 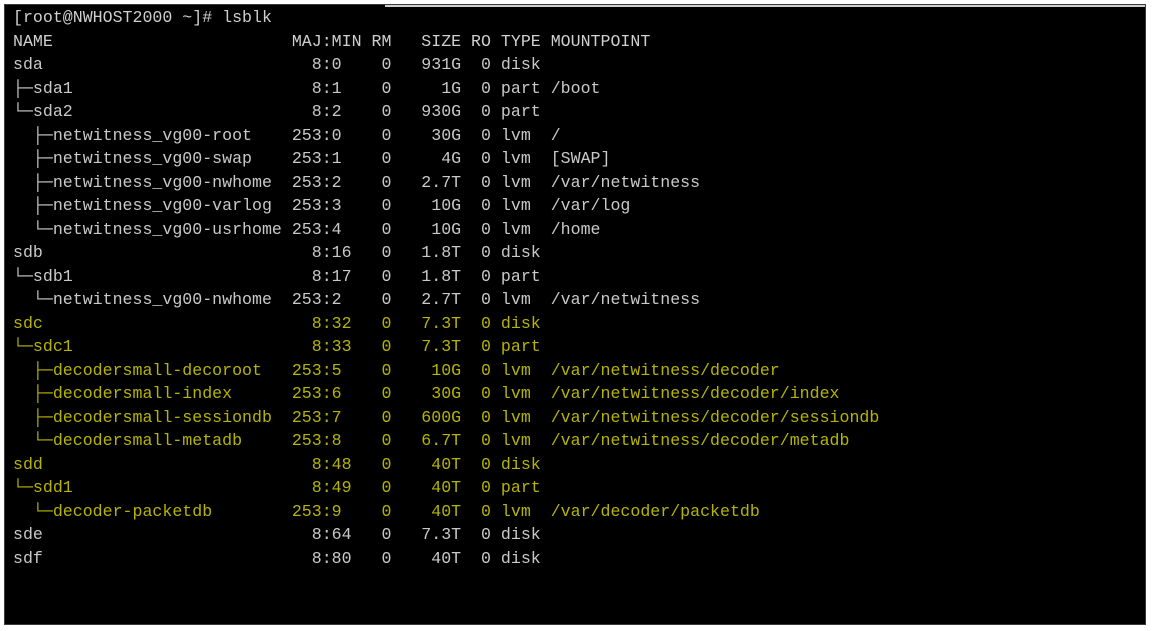 What do you see at coordinates (277, 464) in the screenshot?
I see `table-row: sdd 8:48 0 40T 0 disk` at bounding box center [277, 464].